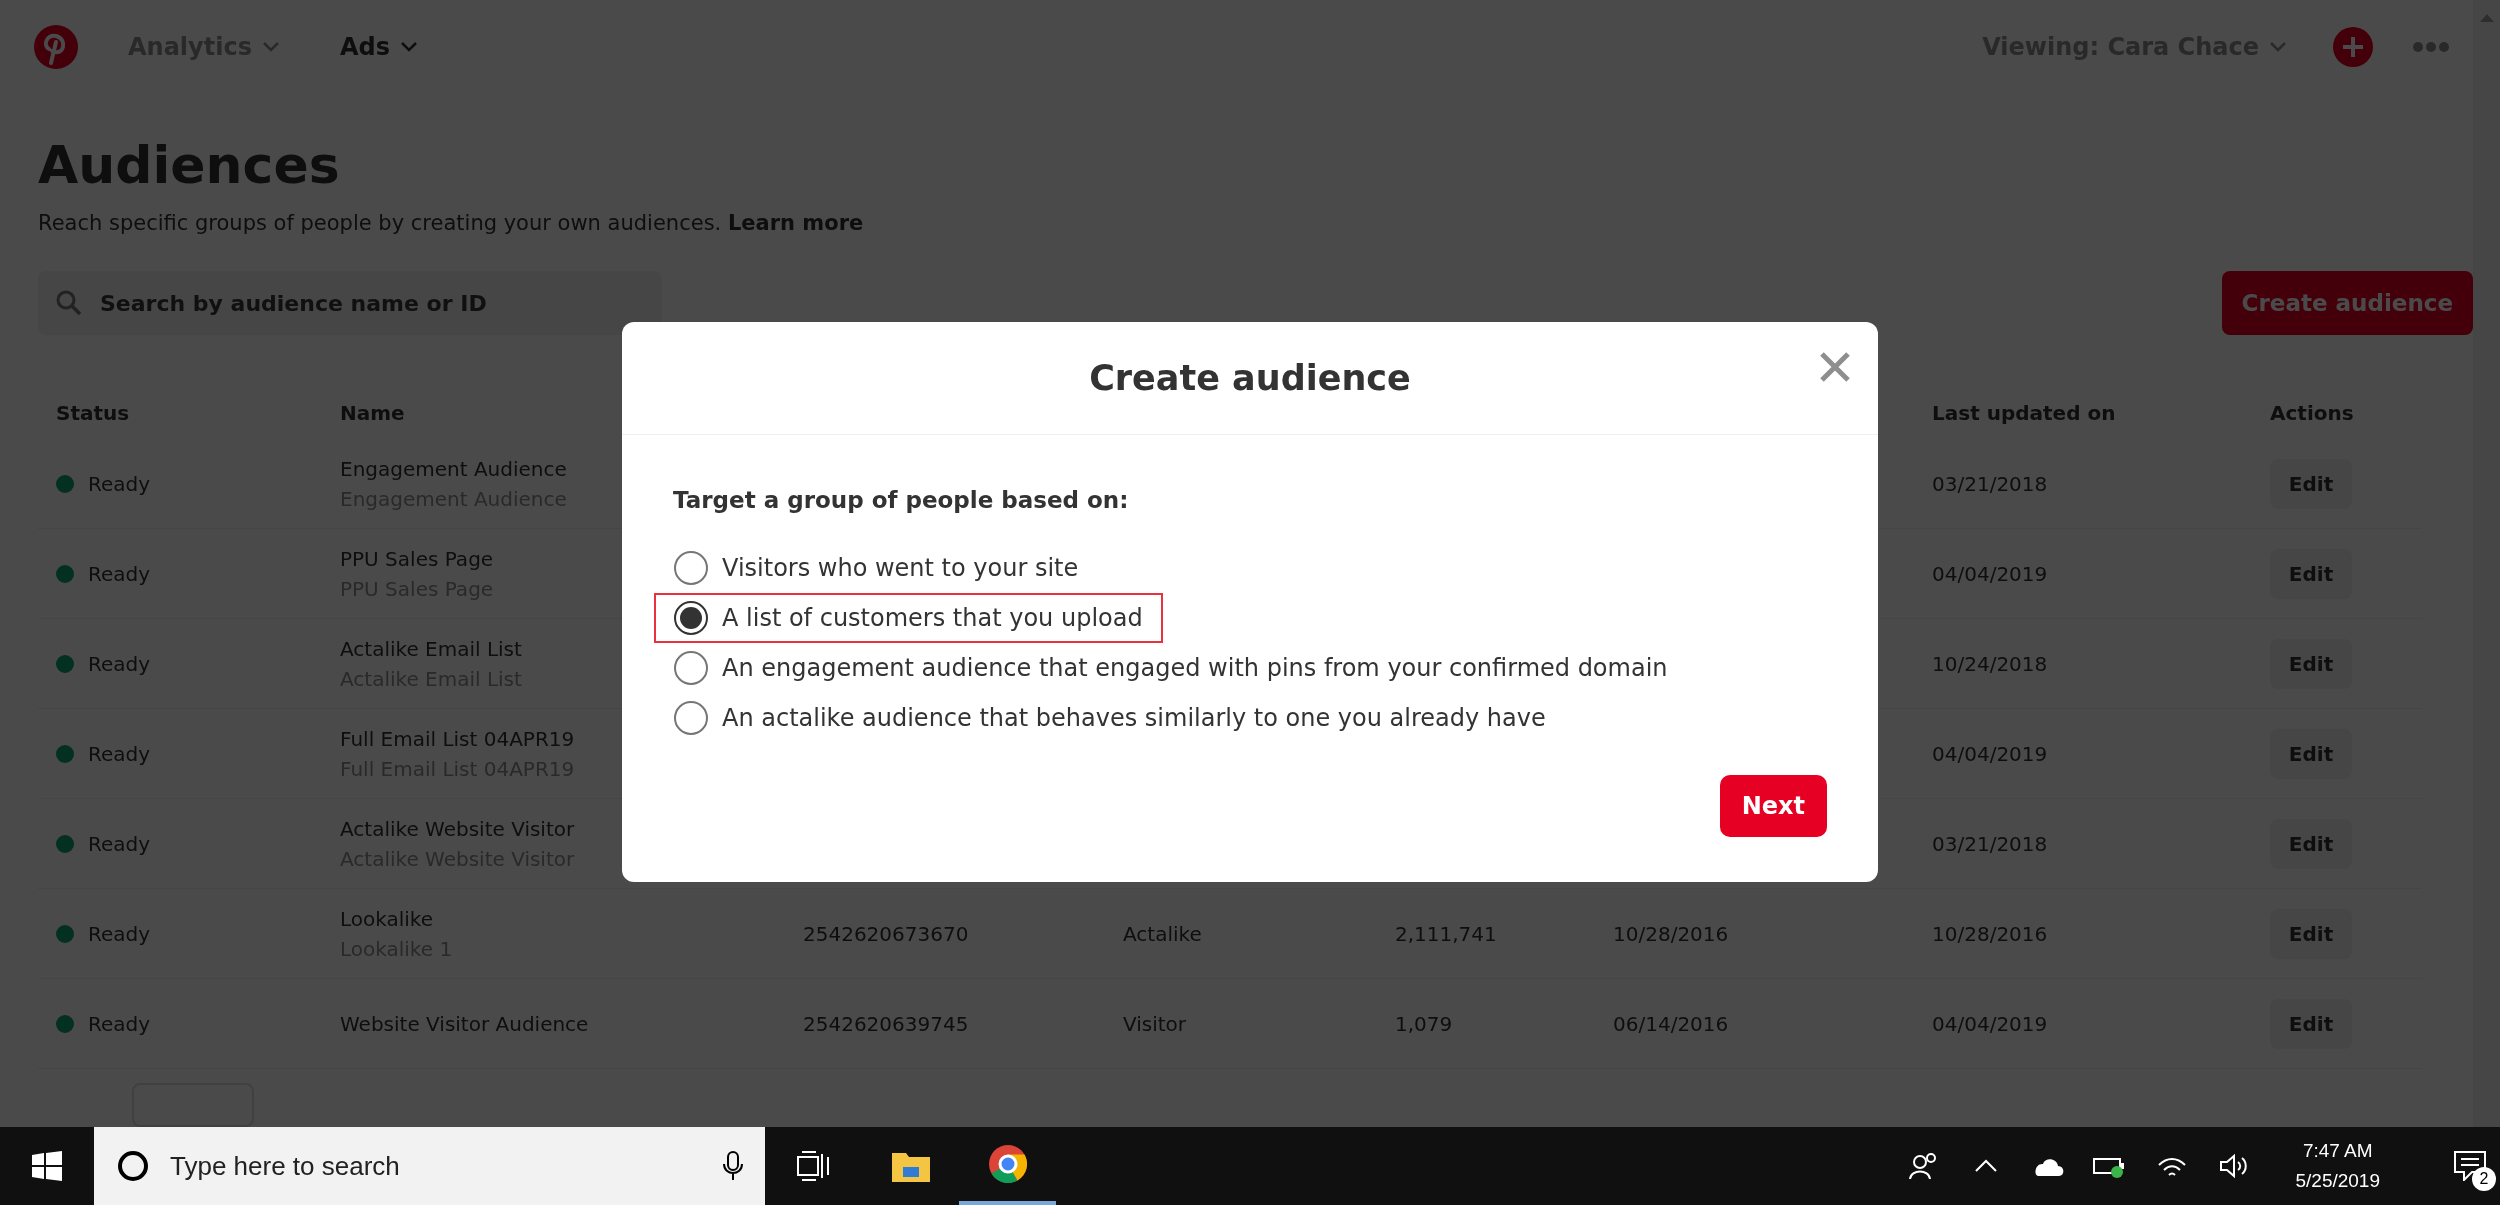 The height and width of the screenshot is (1205, 2500). I want to click on audience-name: Lookalike, so click(387, 918).